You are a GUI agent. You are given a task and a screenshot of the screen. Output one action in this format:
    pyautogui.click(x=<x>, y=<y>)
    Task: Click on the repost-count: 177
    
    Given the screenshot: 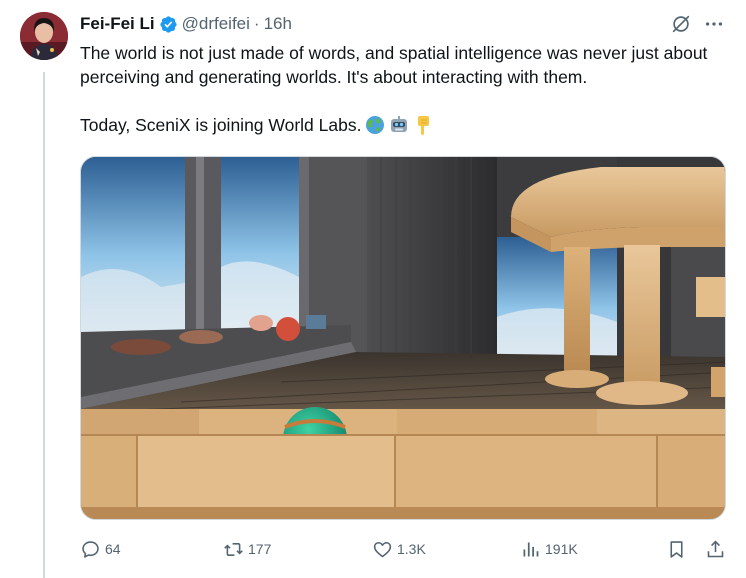 What is the action you would take?
    pyautogui.click(x=260, y=549)
    